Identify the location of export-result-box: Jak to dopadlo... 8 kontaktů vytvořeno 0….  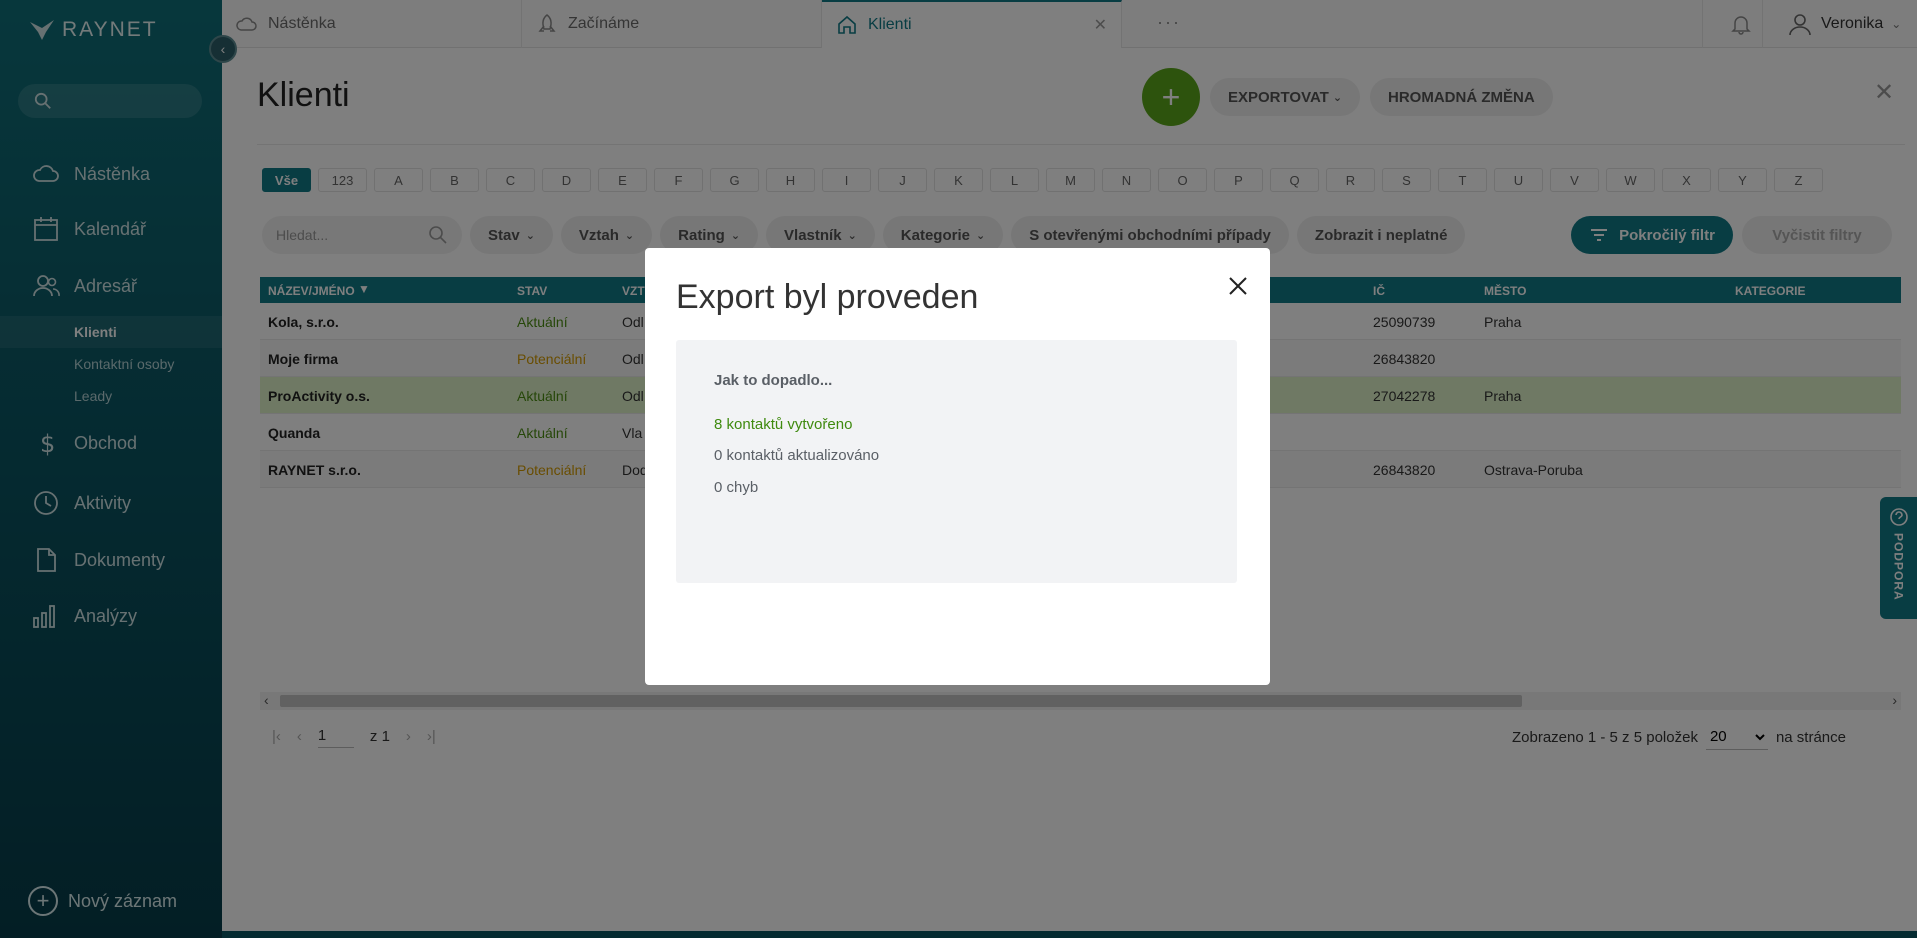
(956, 461).